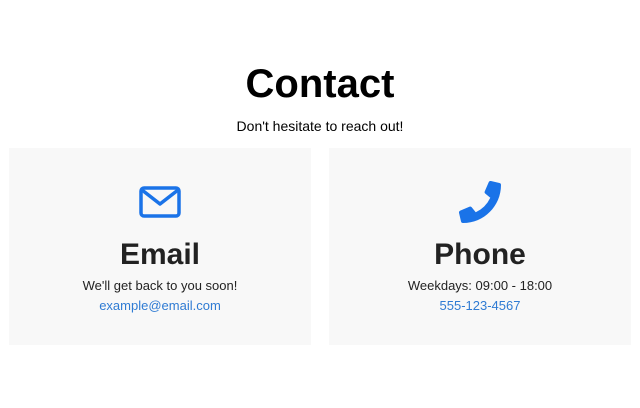  What do you see at coordinates (480, 202) in the screenshot?
I see `phone-icon` at bounding box center [480, 202].